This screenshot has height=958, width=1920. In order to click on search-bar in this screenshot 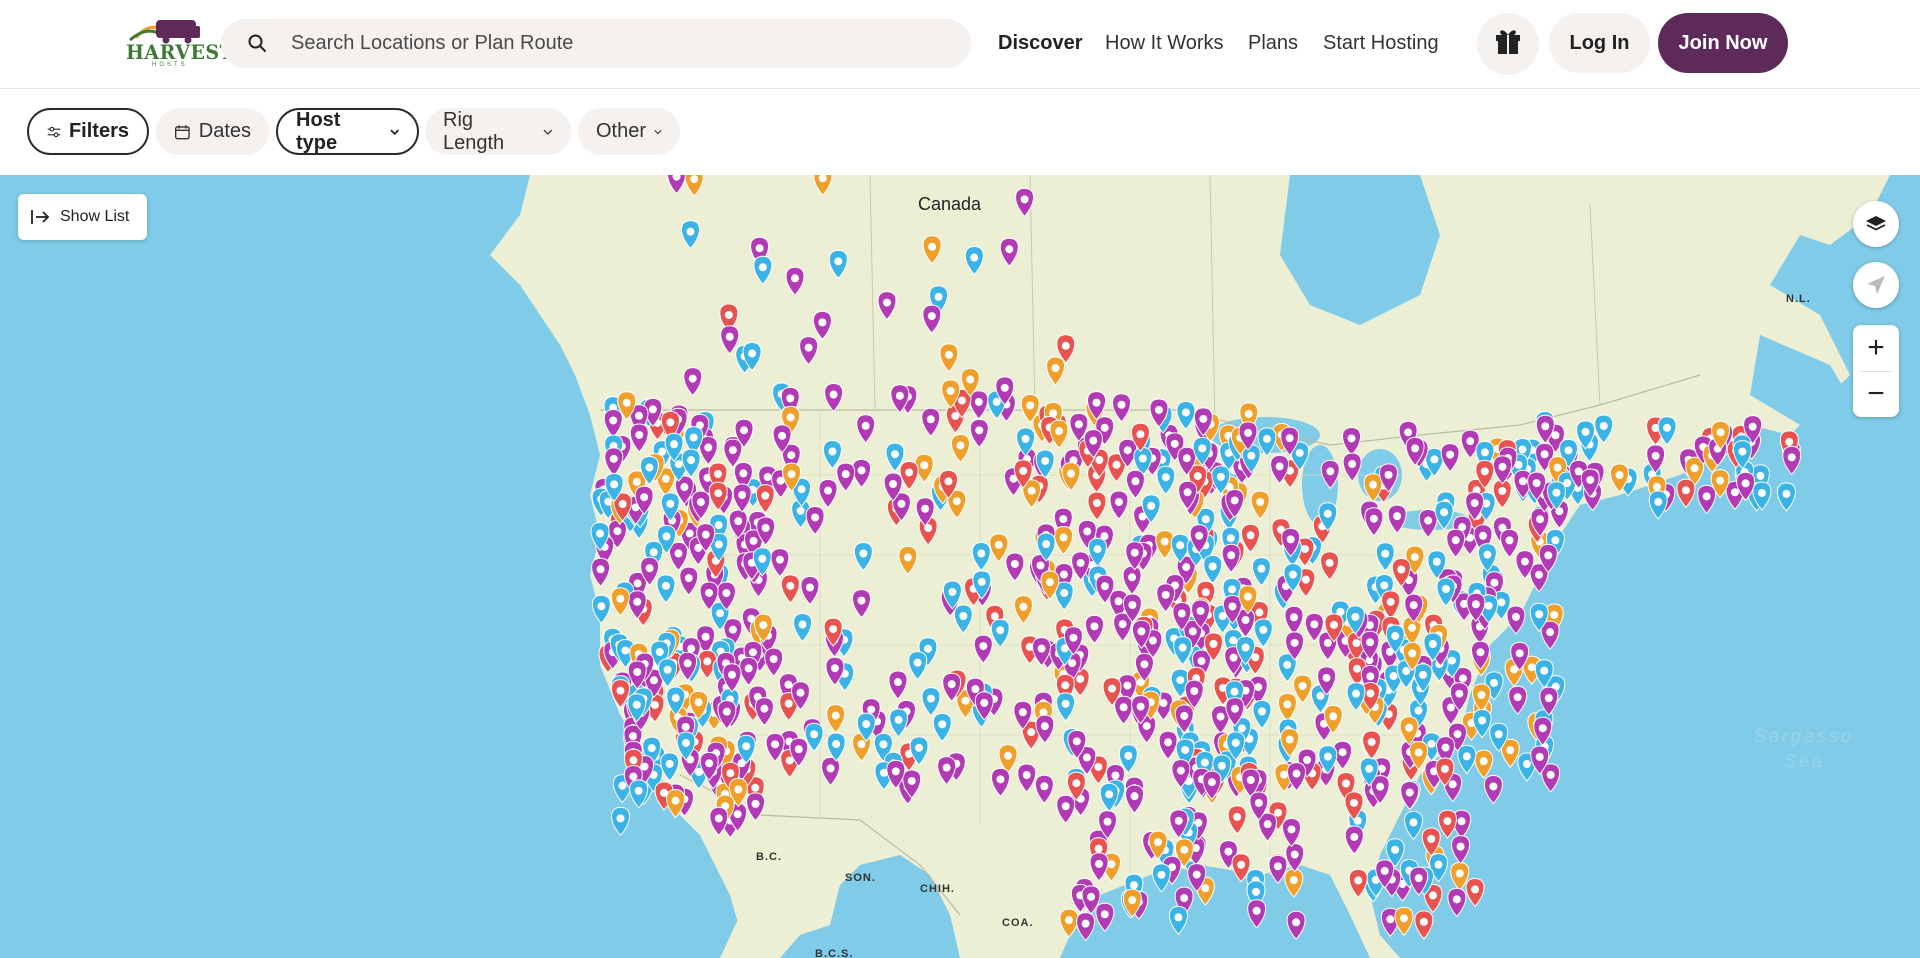, I will do `click(596, 43)`.